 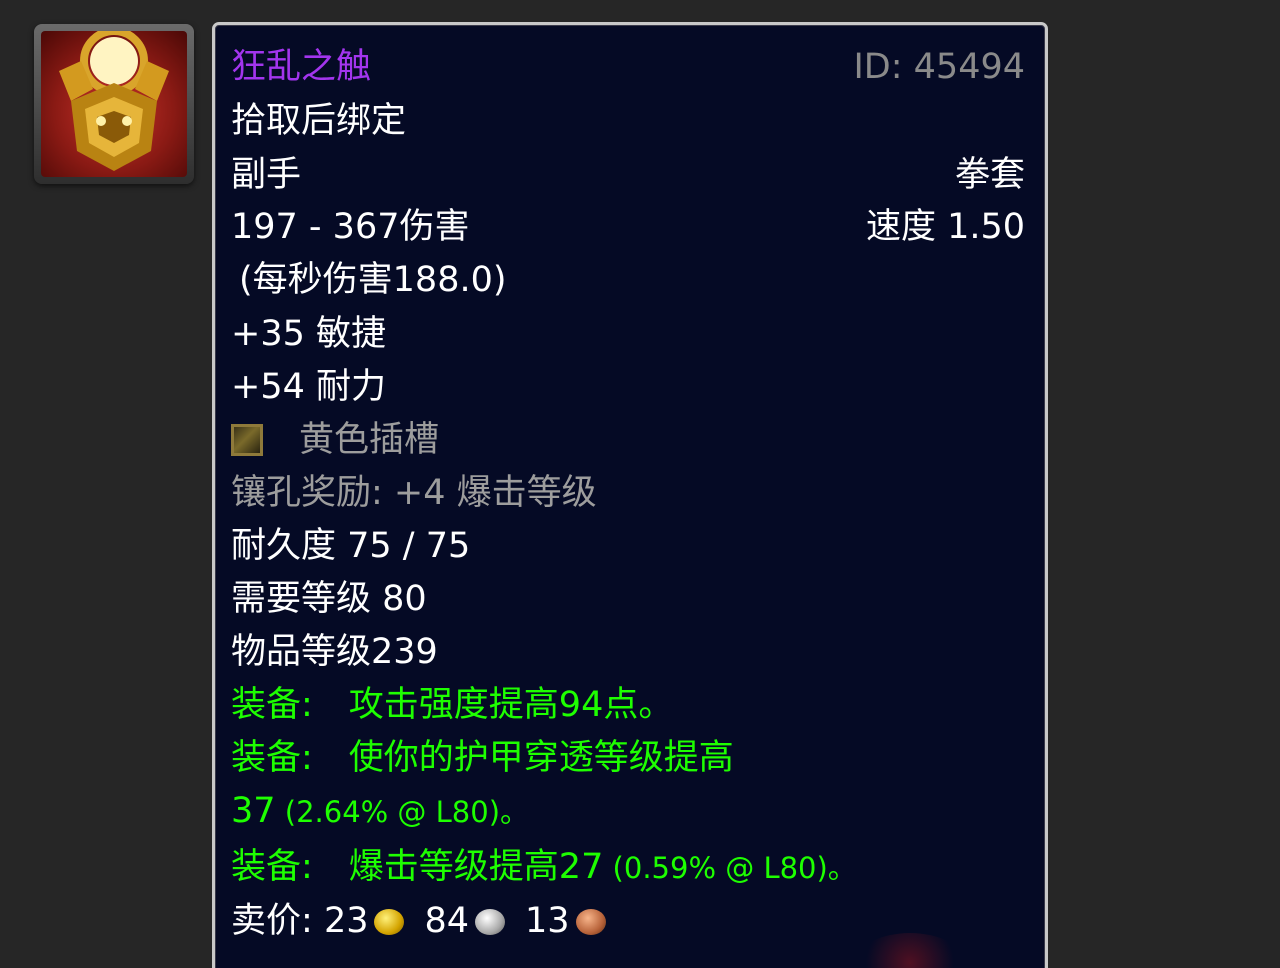 I want to click on stat-stamina: +54 耐力, so click(x=308, y=387).